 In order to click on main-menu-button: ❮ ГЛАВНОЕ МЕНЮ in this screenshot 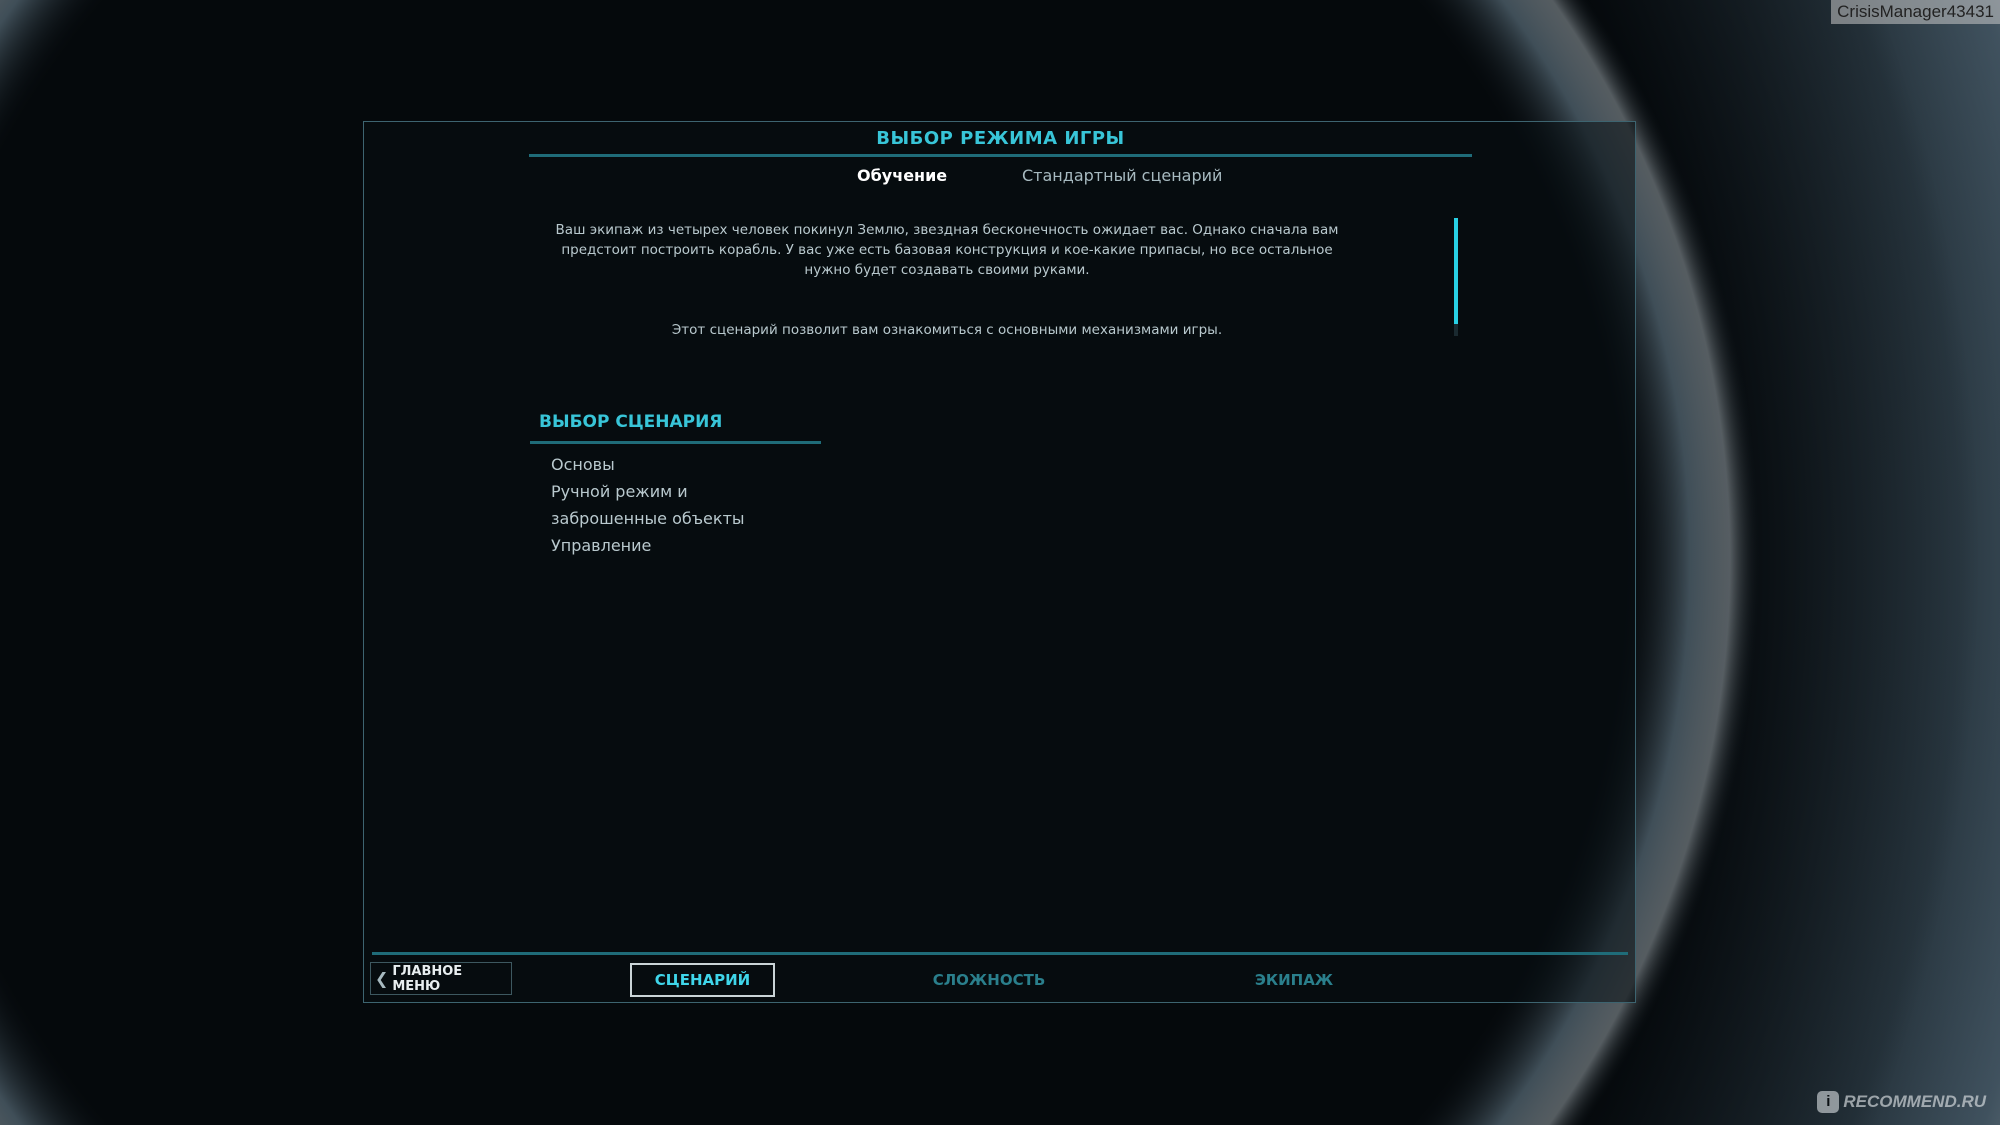, I will do `click(441, 978)`.